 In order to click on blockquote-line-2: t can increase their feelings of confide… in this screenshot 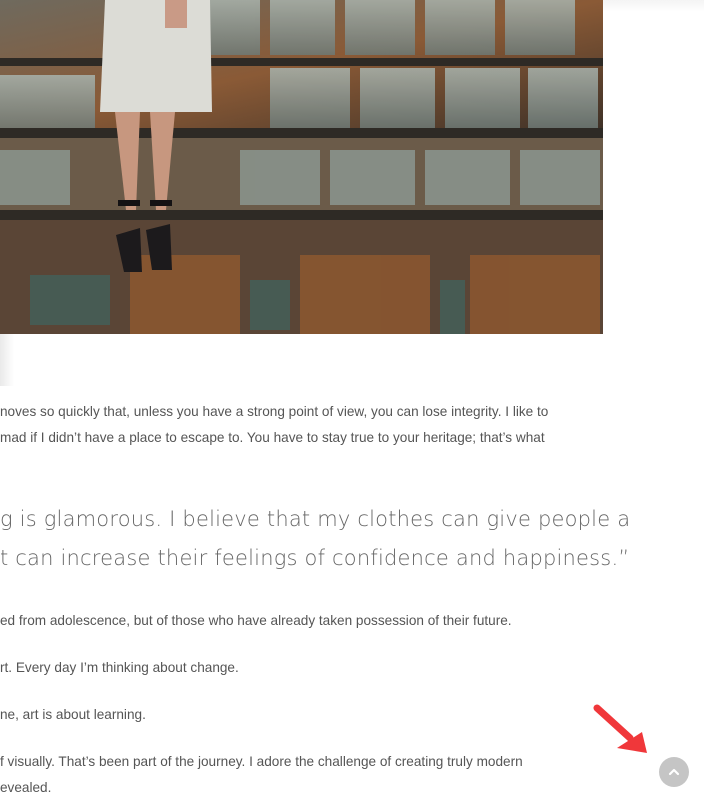, I will do `click(315, 558)`.